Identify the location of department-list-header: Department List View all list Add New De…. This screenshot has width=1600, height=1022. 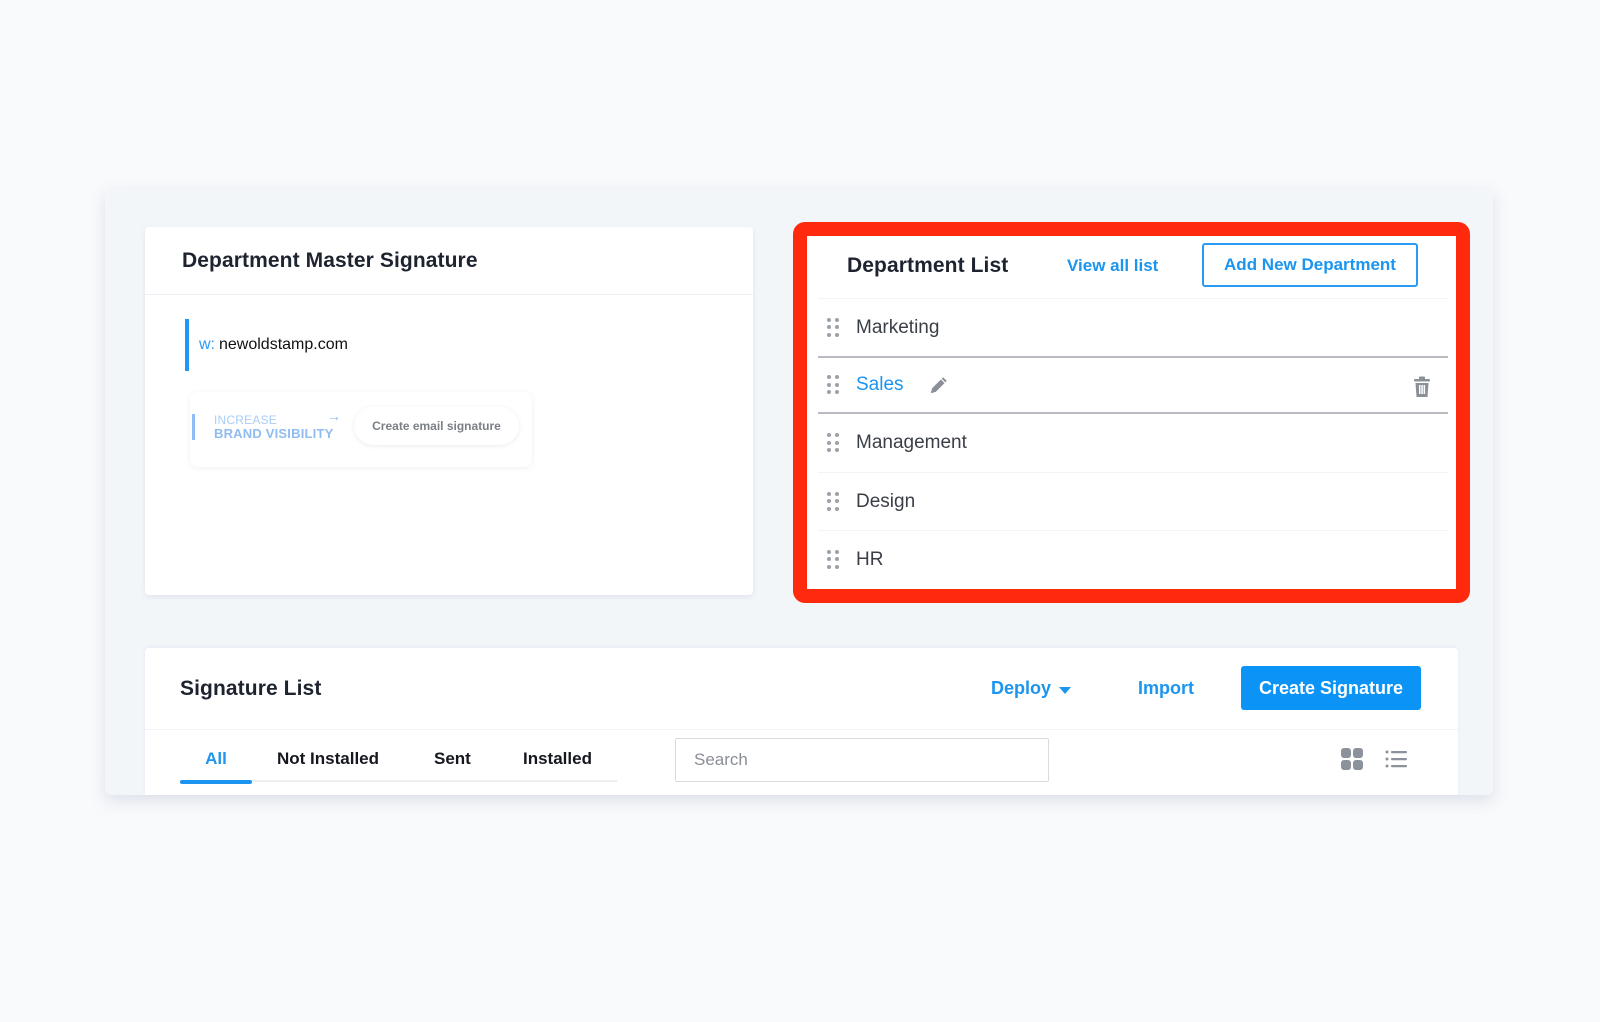
(1131, 267).